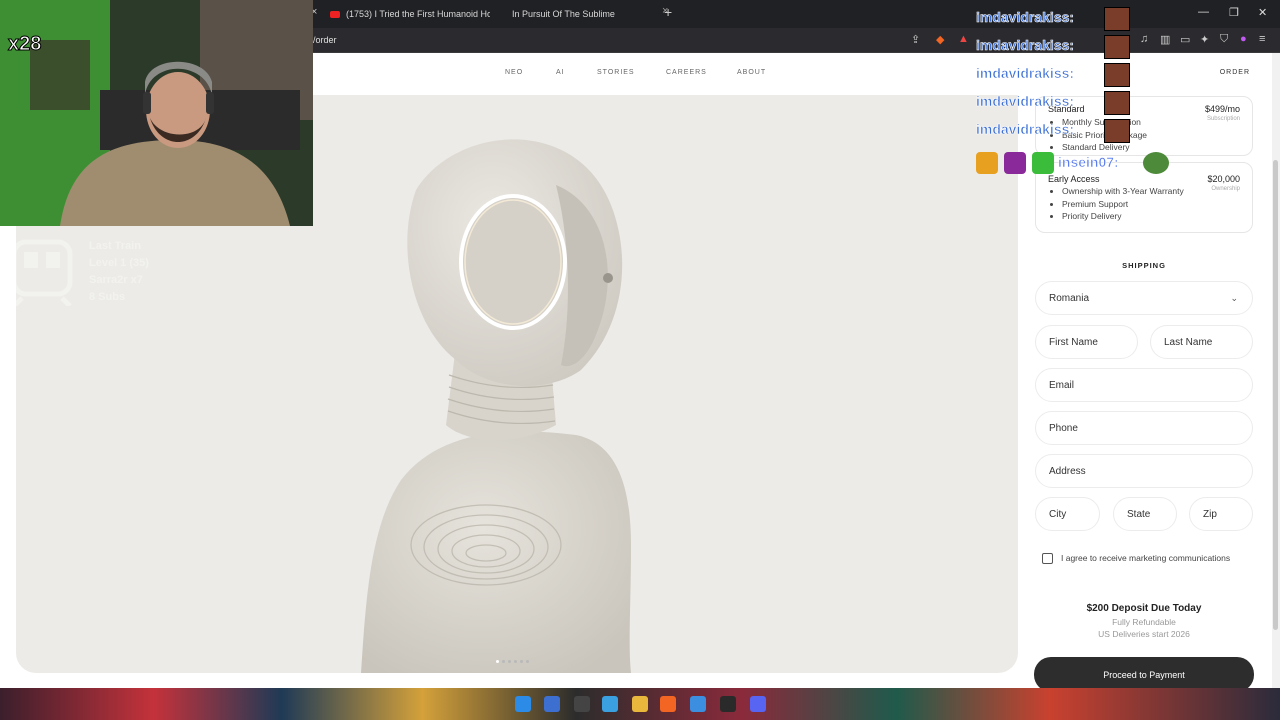 The image size is (1280, 720). What do you see at coordinates (1043, 163) in the screenshot?
I see `sub-badge-icon` at bounding box center [1043, 163].